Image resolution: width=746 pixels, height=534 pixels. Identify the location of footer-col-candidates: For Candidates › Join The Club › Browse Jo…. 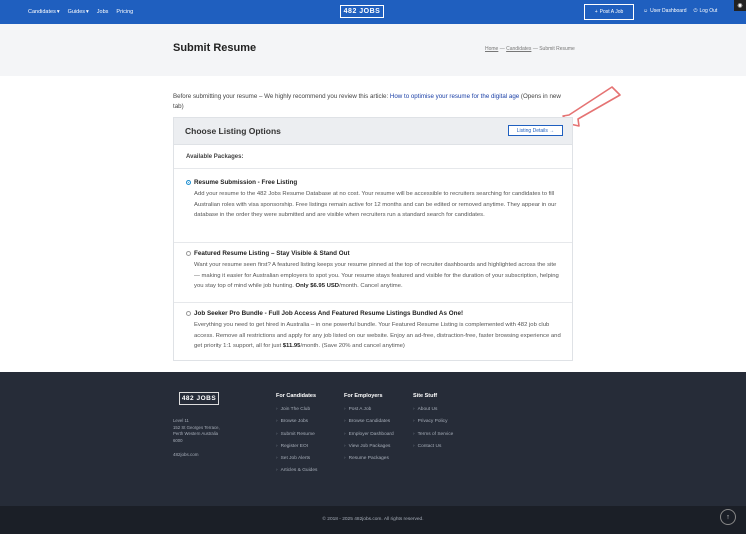
(296, 437).